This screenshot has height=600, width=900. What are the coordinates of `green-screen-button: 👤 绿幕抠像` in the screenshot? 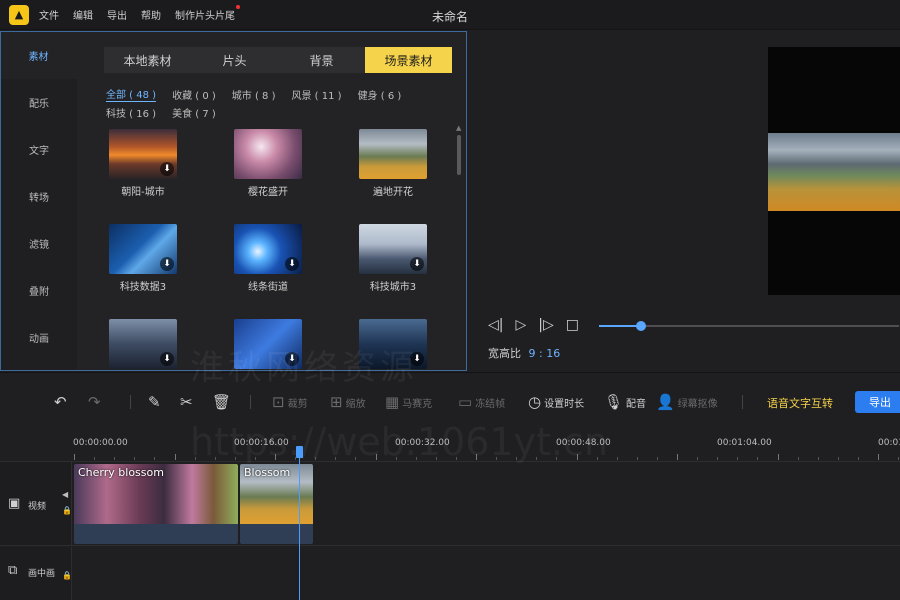 It's located at (687, 402).